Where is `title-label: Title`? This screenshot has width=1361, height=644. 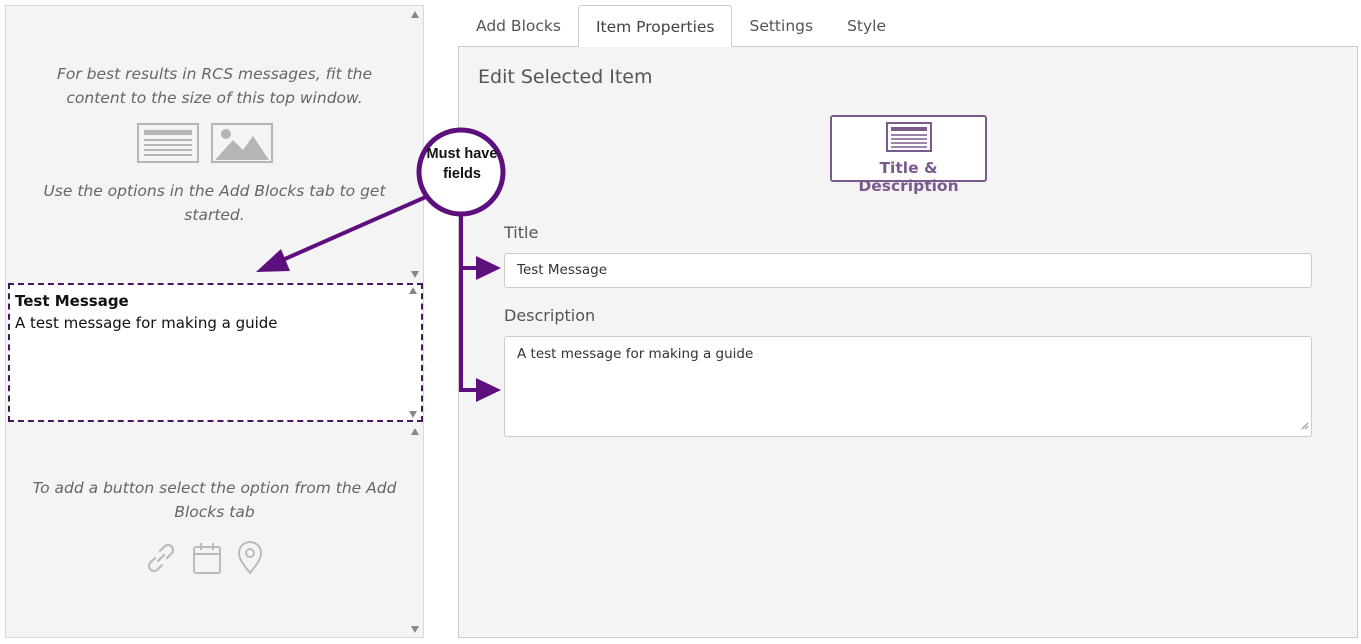 title-label: Title is located at coordinates (521, 232).